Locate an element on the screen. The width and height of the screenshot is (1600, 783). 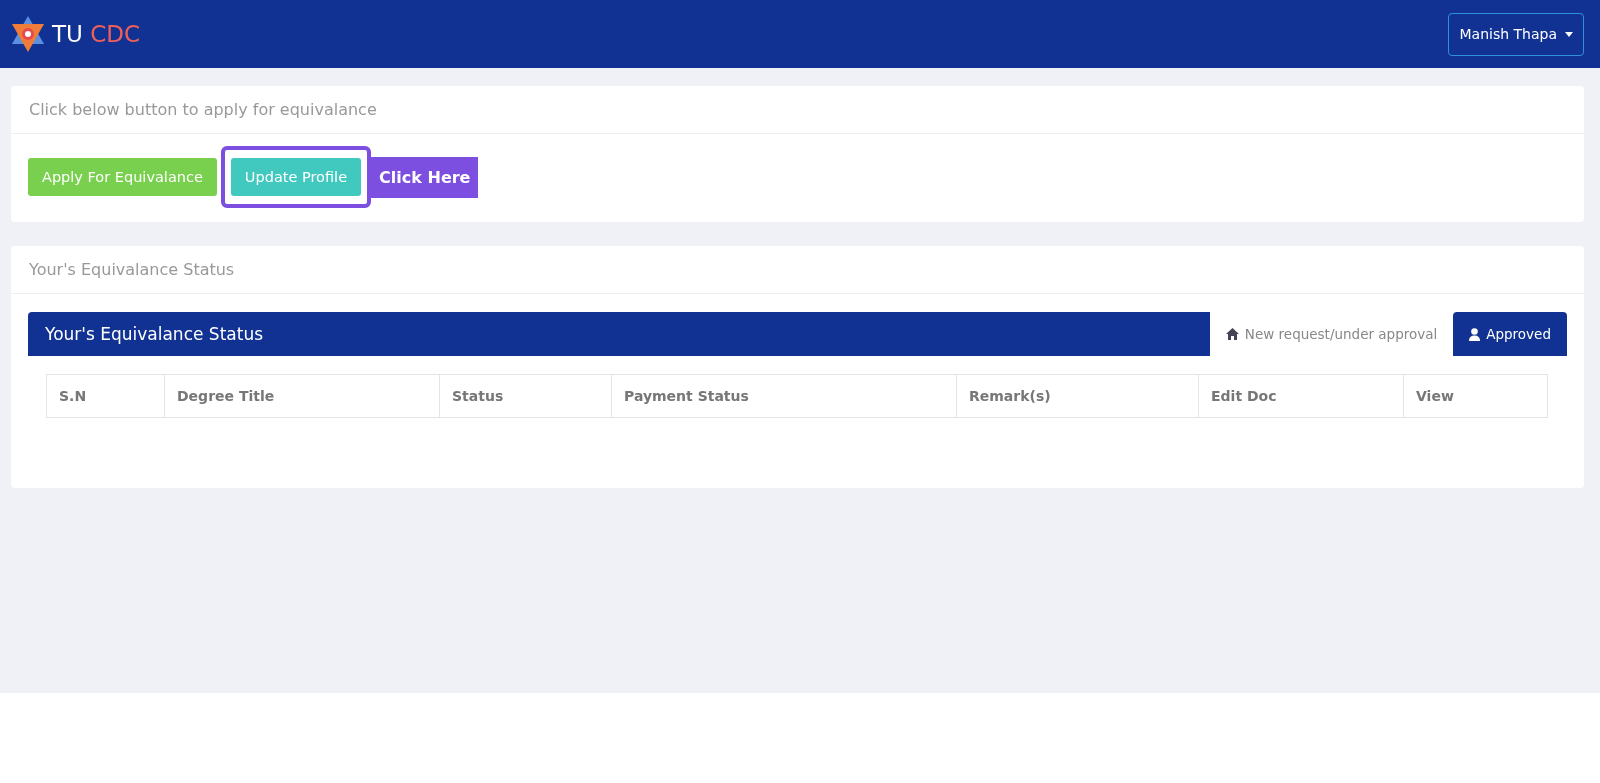
column-header: S.N is located at coordinates (105, 396).